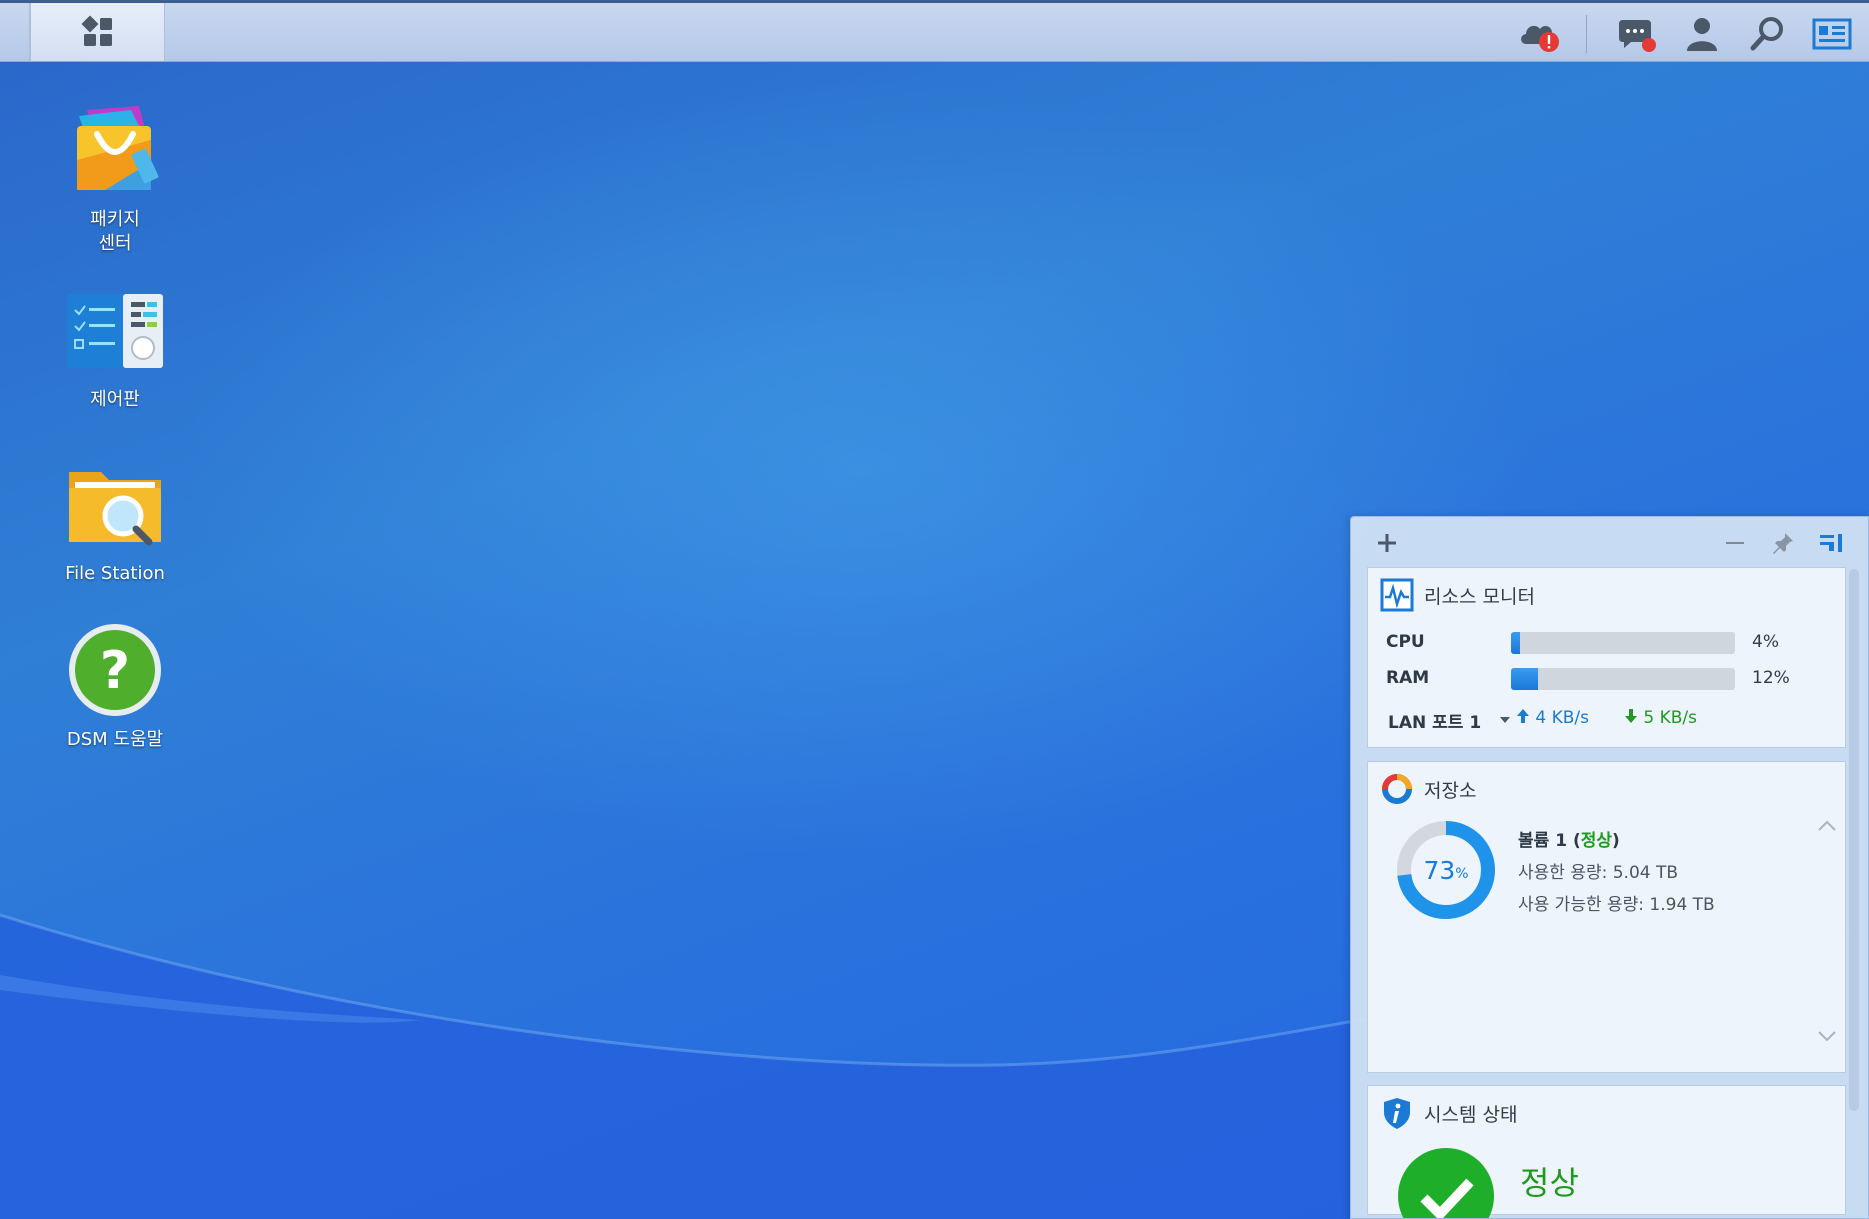  I want to click on desktop-icon-dsm-help: ? DSM 도움말, so click(115, 685).